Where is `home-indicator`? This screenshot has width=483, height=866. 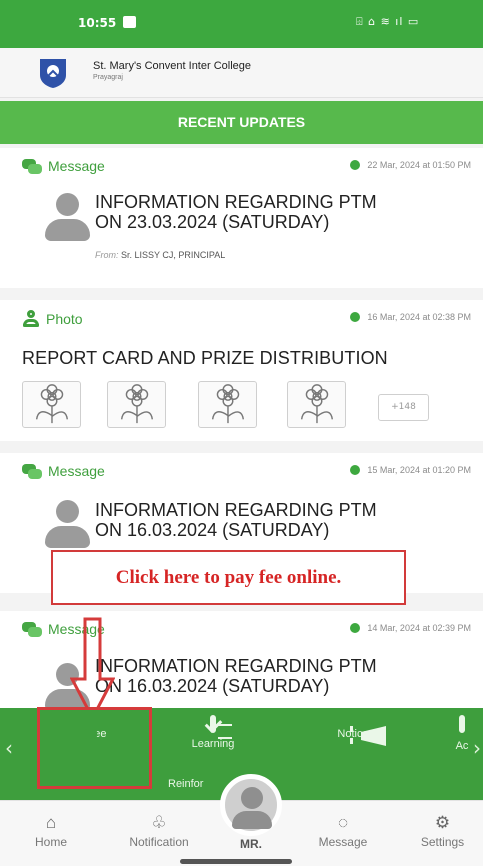
home-indicator is located at coordinates (236, 861).